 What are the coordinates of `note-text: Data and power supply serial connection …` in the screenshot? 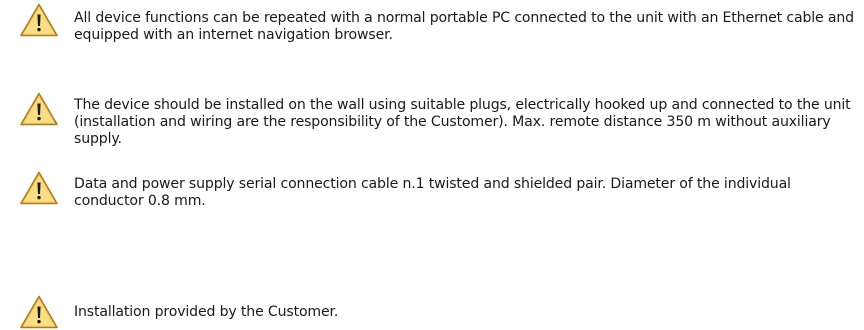 It's located at (432, 192).